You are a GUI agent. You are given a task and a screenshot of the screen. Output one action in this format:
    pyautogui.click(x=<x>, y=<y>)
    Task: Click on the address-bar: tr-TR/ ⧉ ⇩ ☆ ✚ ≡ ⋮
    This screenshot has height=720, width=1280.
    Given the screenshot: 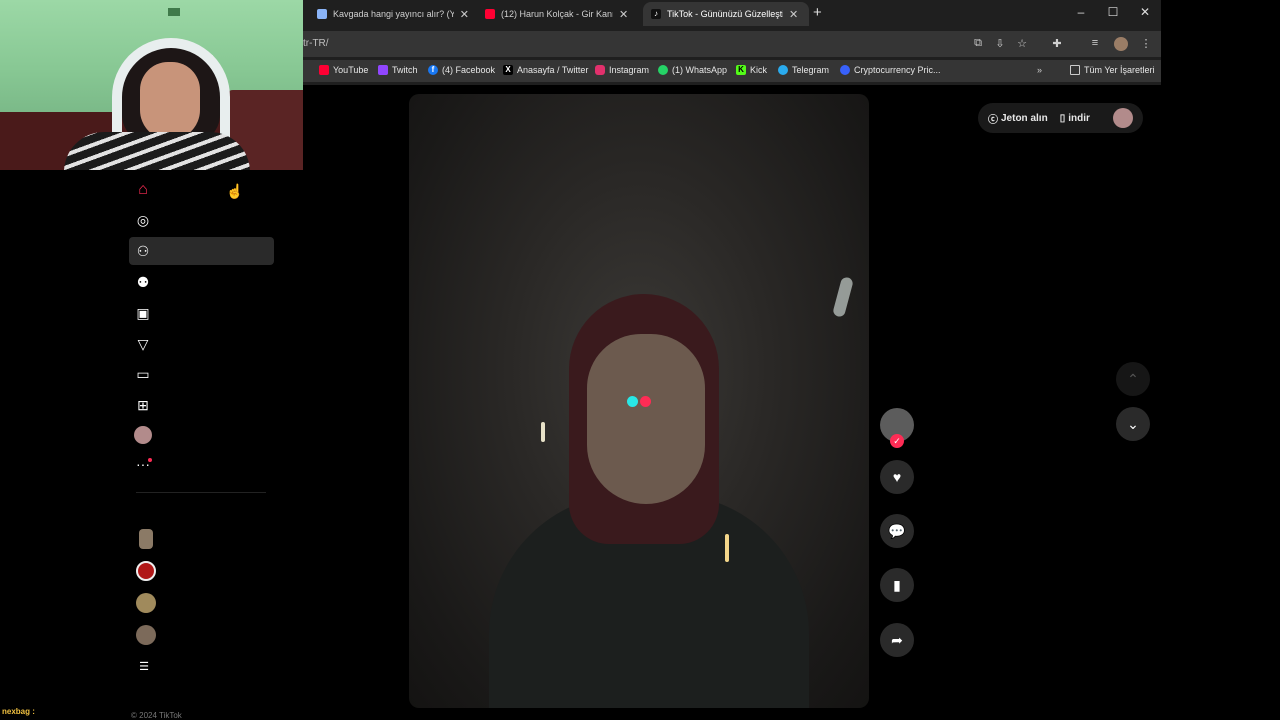 What is the action you would take?
    pyautogui.click(x=732, y=44)
    